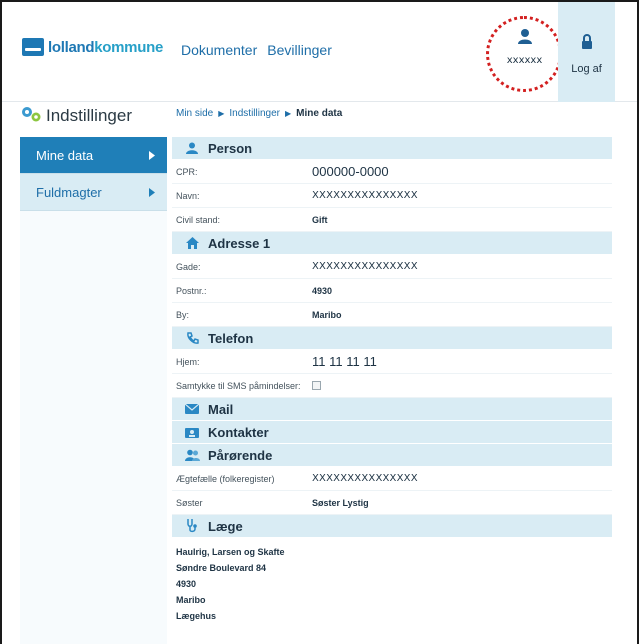  What do you see at coordinates (299, 50) in the screenshot?
I see `nav-bevillinger: Bevillinger` at bounding box center [299, 50].